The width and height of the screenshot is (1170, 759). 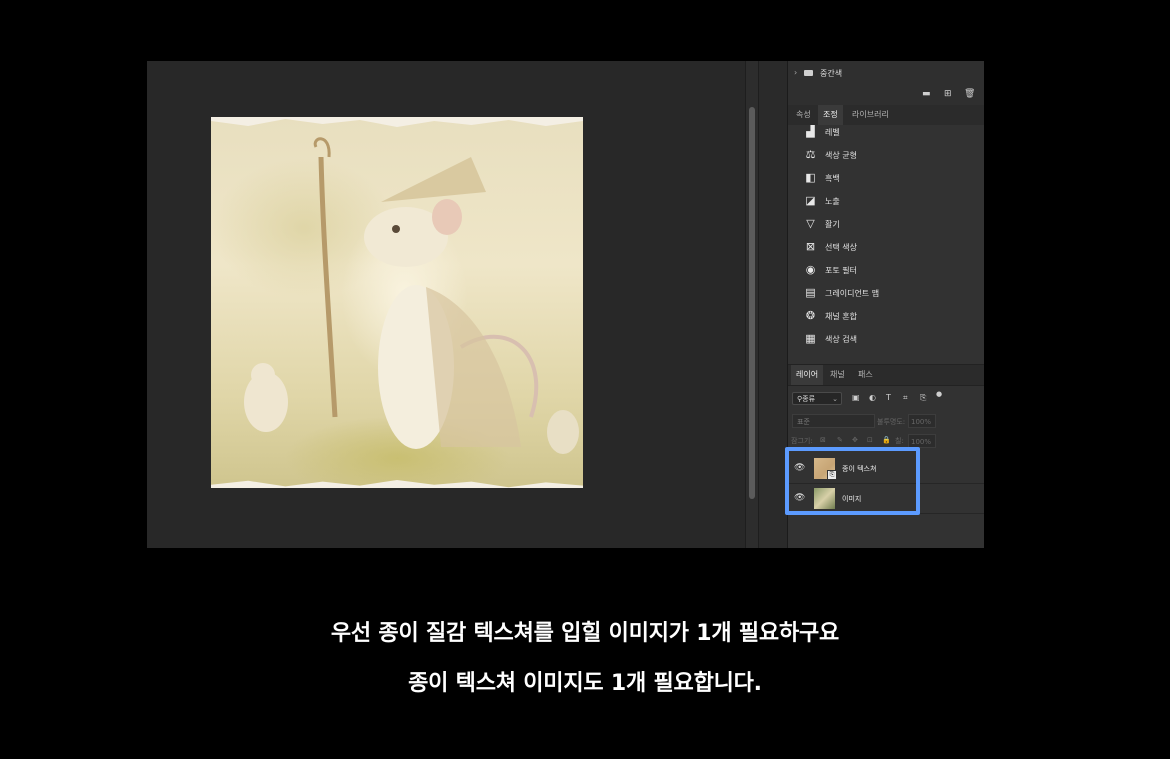 What do you see at coordinates (835, 399) in the screenshot?
I see `chevron-down-icon: ⌄` at bounding box center [835, 399].